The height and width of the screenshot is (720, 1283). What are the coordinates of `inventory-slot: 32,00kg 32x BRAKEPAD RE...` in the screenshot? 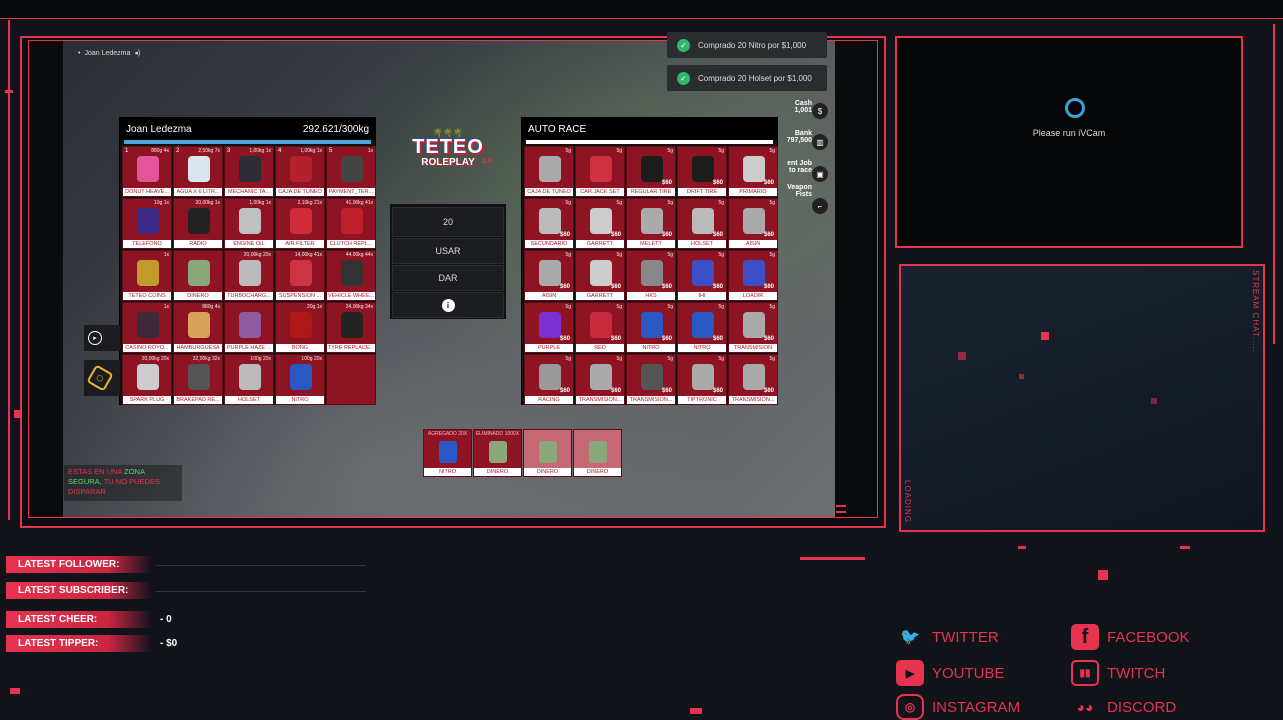 It's located at (198, 379).